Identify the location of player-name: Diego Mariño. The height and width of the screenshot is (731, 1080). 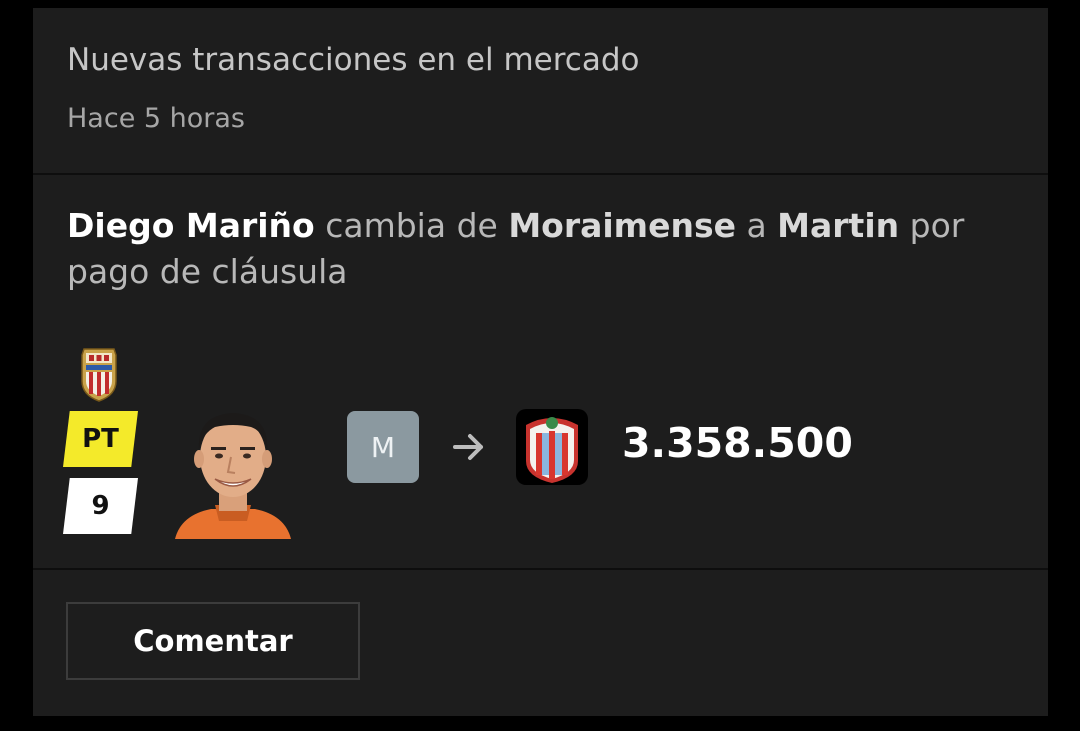
(191, 225).